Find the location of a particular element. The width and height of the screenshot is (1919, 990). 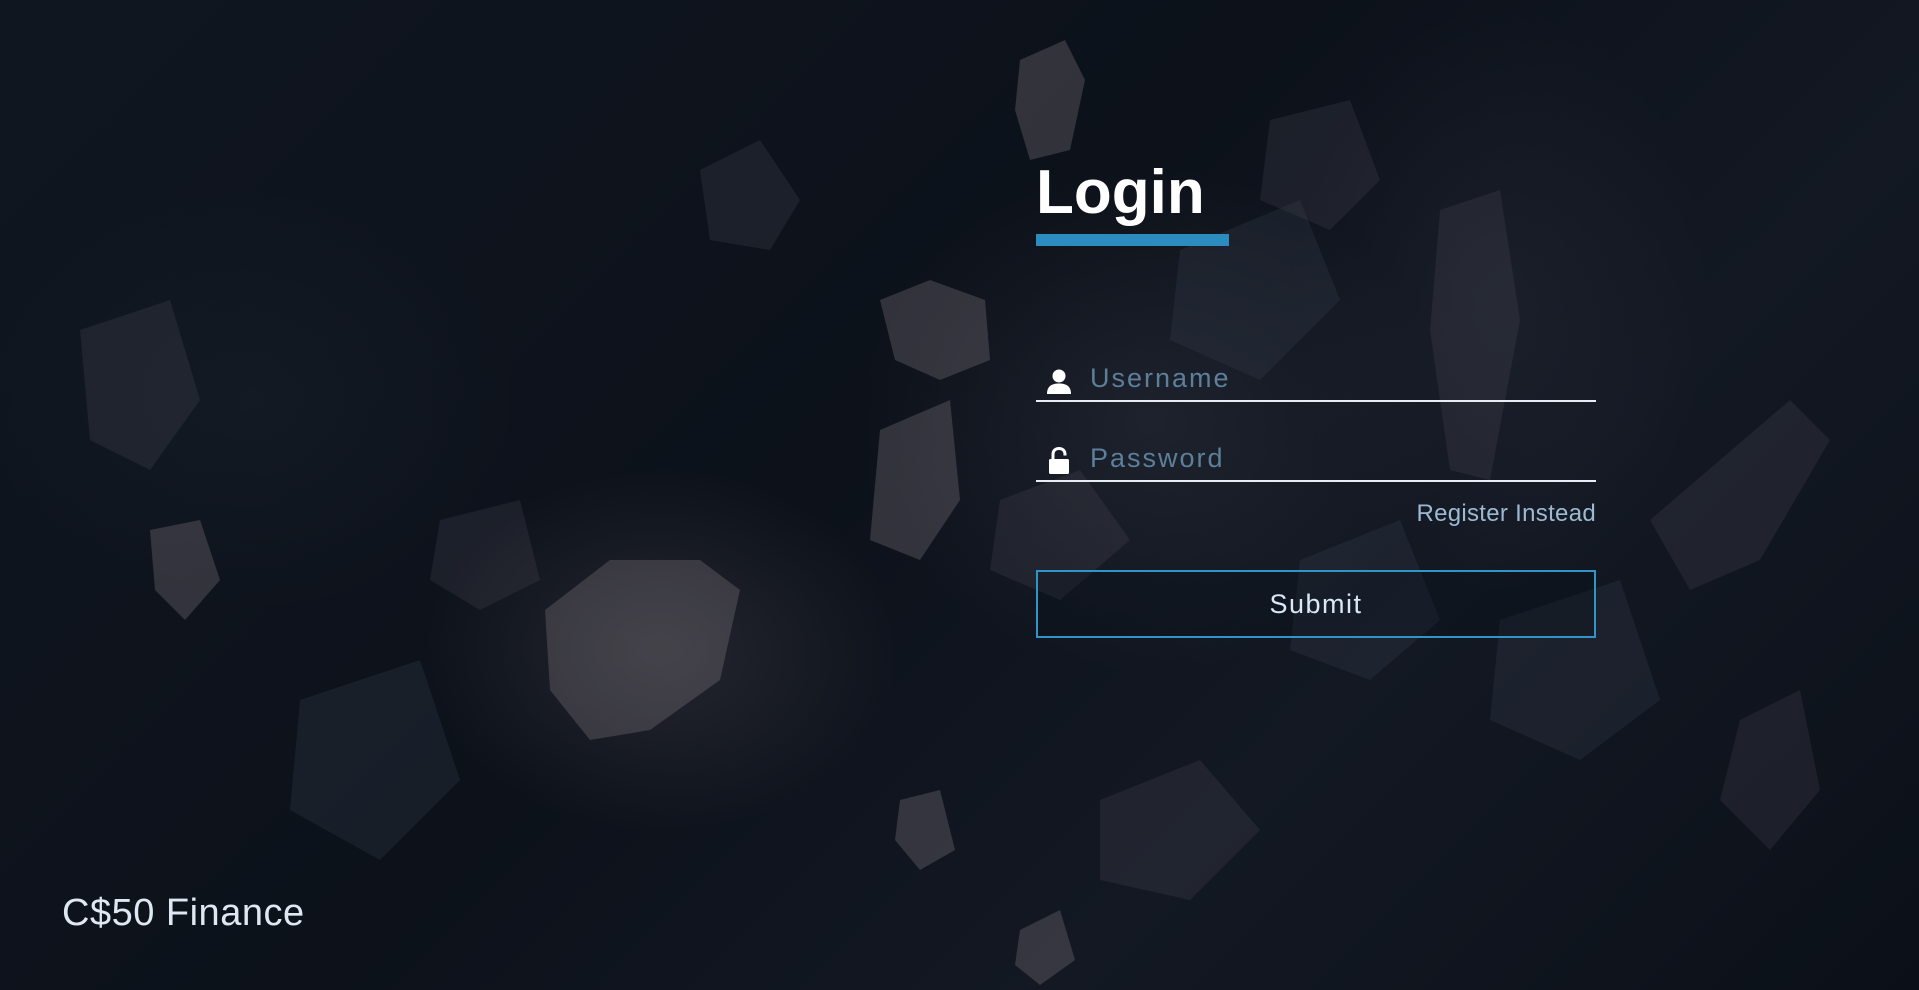

password-field is located at coordinates (1316, 459).